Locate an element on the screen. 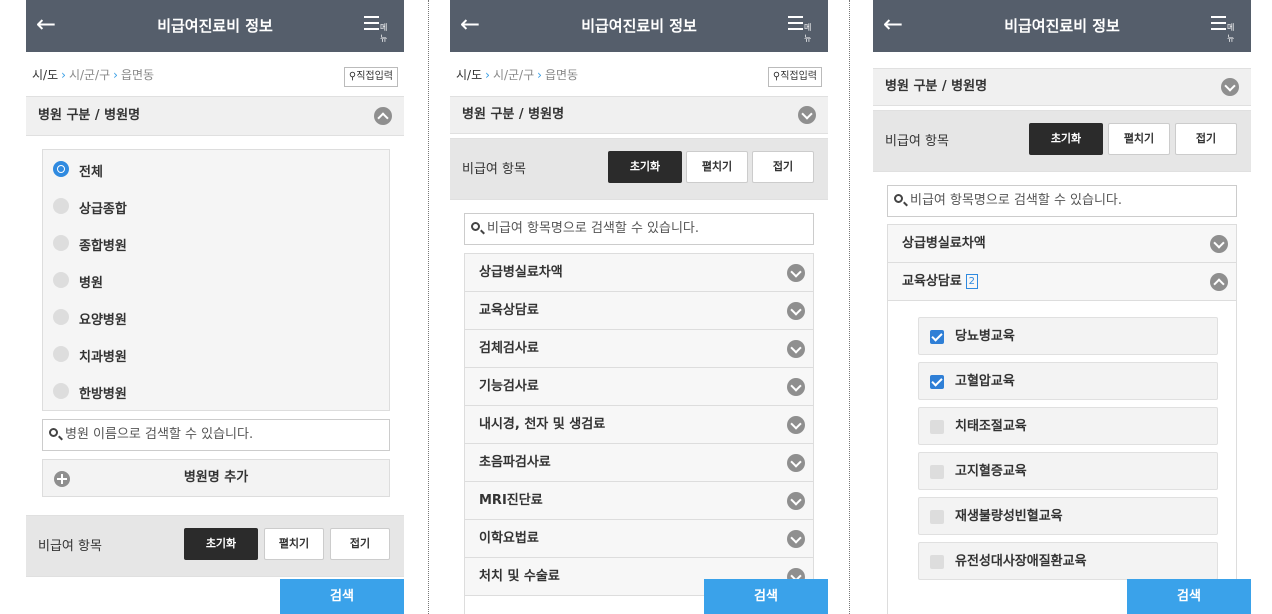  add-hospital-button: 병원명 추가 is located at coordinates (216, 478).